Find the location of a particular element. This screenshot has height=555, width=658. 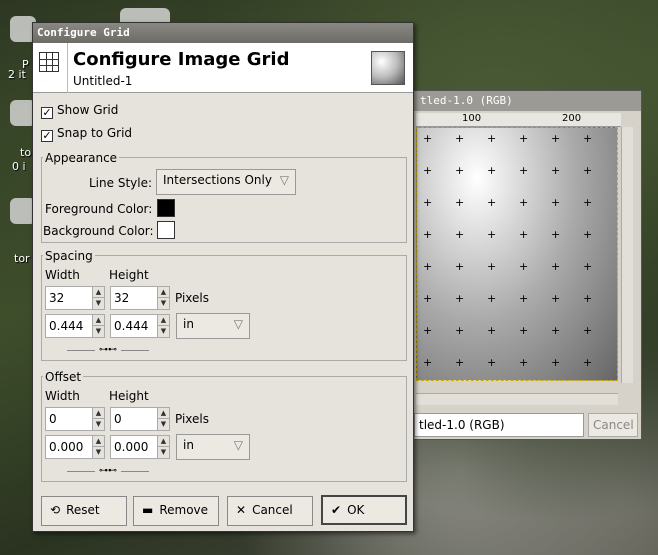

horizontal-scrollbar is located at coordinates (517, 399).